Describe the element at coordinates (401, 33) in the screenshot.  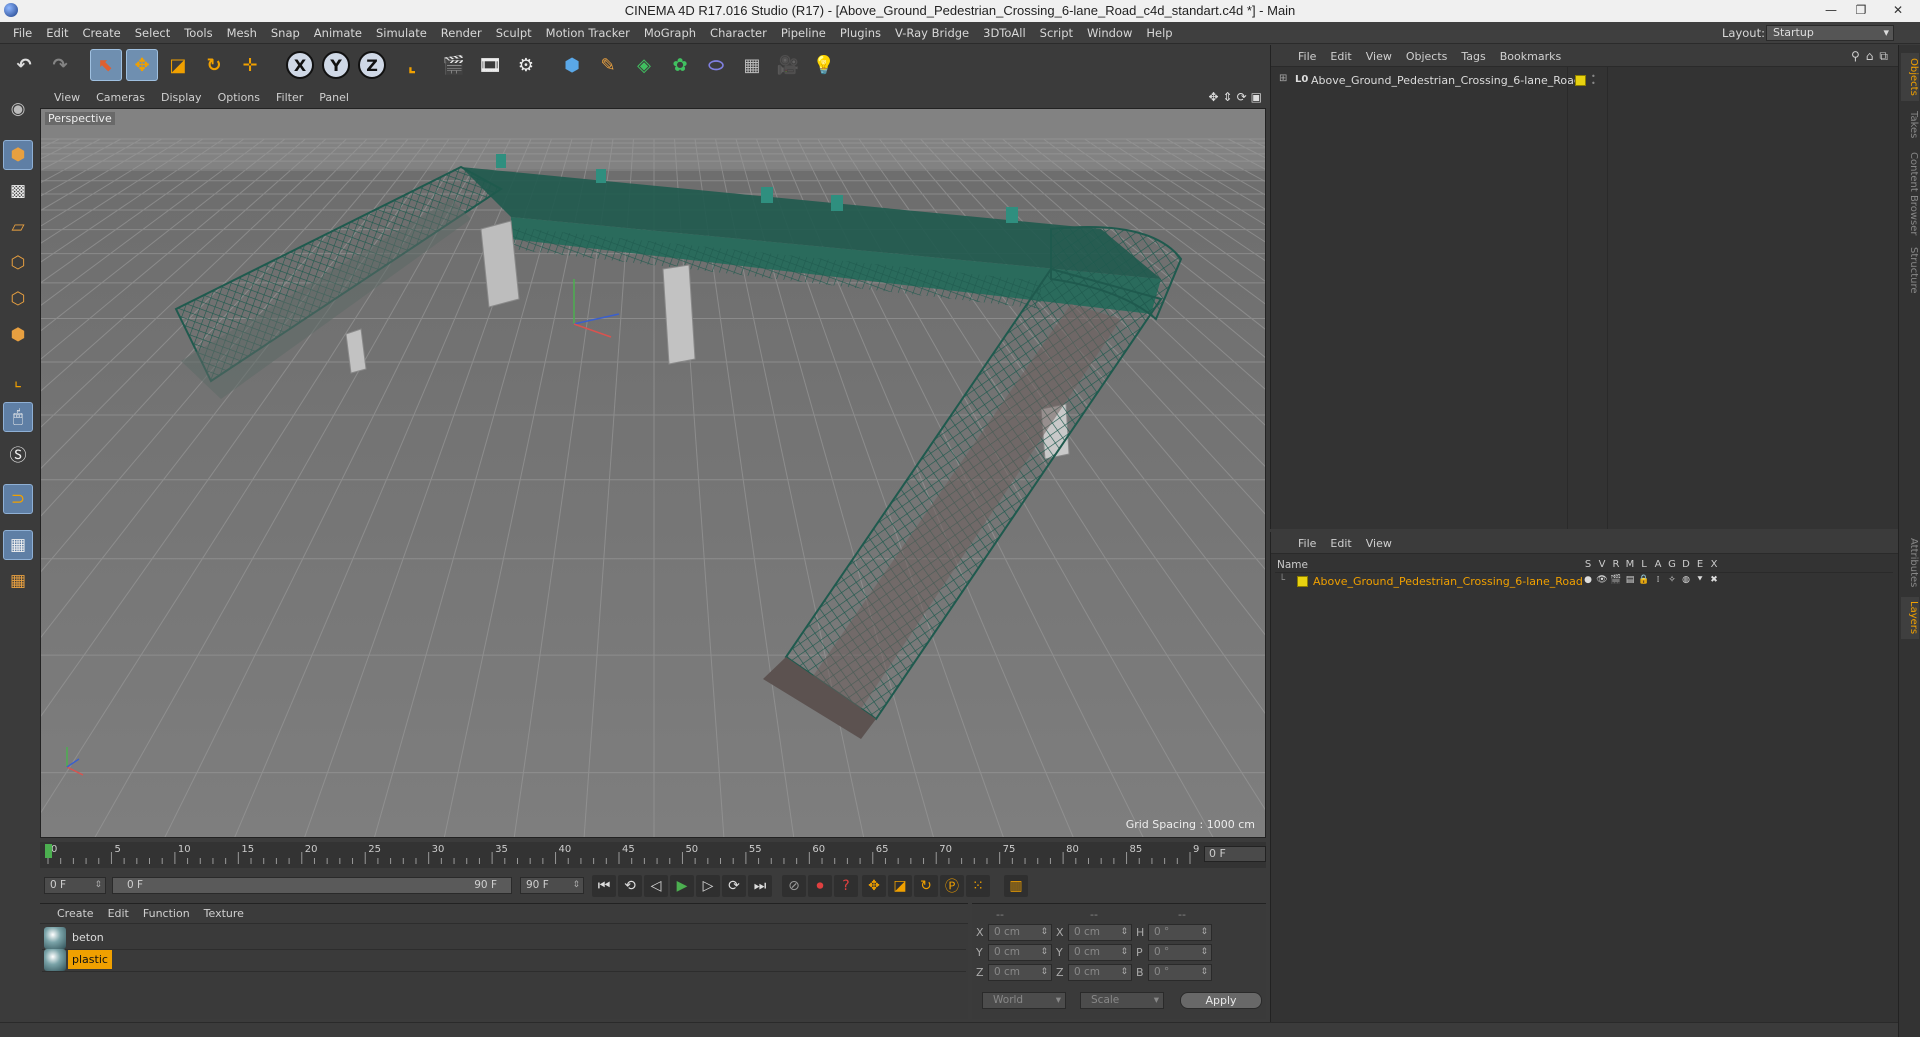
I see `menu-simulate: Simulate` at that location.